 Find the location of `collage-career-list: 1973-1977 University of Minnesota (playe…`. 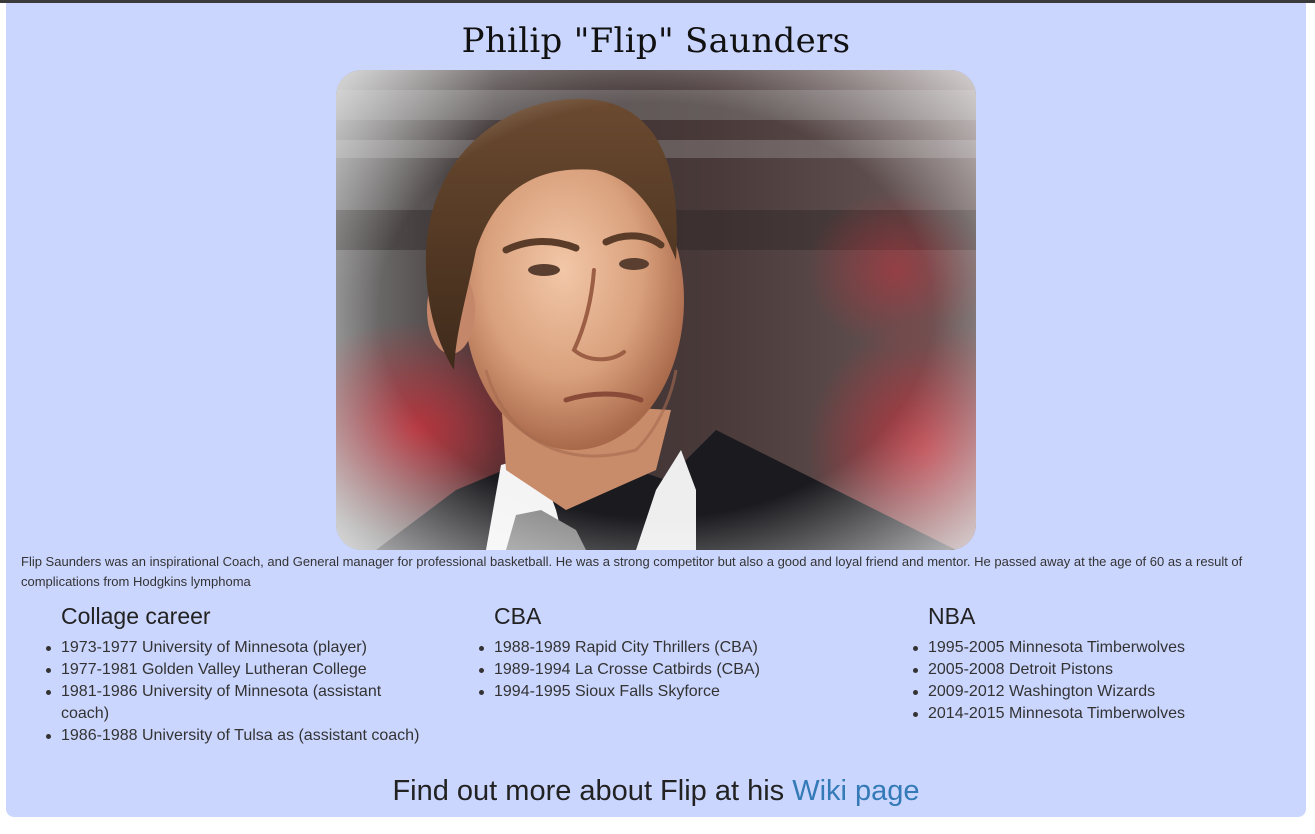

collage-career-list: 1973-1977 University of Minnesota (playe… is located at coordinates (239, 692).